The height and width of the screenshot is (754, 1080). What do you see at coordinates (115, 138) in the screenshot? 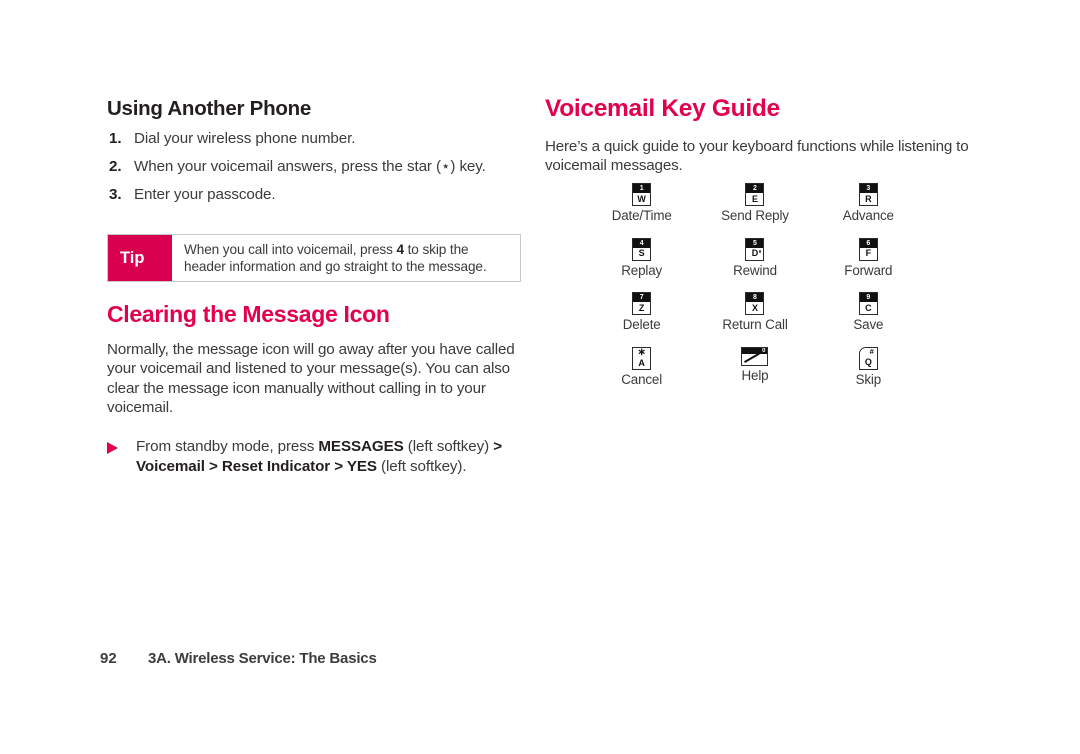
I see `step-number: 1.` at bounding box center [115, 138].